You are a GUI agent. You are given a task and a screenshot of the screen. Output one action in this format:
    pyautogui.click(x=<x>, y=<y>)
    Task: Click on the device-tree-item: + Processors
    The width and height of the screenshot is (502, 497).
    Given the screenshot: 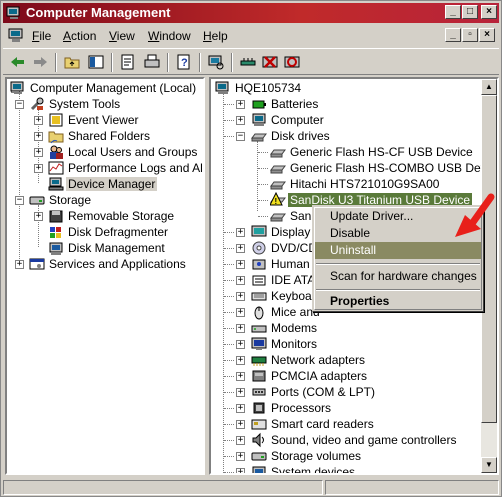 What is the action you would take?
    pyautogui.click(x=346, y=408)
    